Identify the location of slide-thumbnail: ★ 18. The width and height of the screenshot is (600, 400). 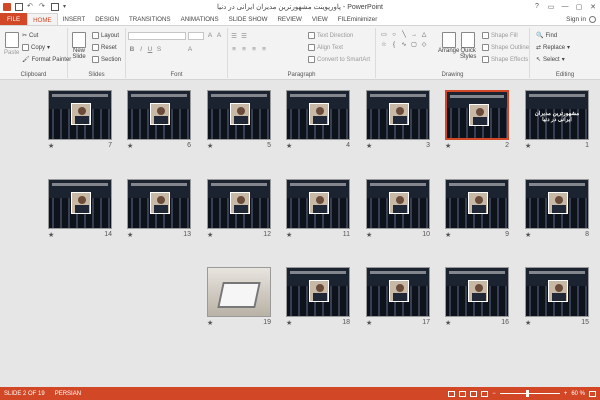
(318, 297).